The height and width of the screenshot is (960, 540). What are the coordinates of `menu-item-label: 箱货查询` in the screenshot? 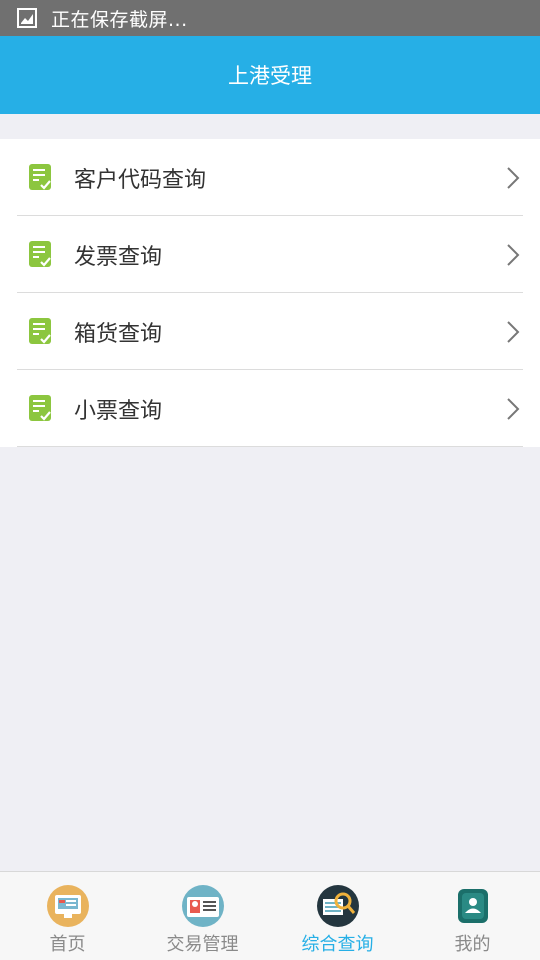 It's located at (118, 334).